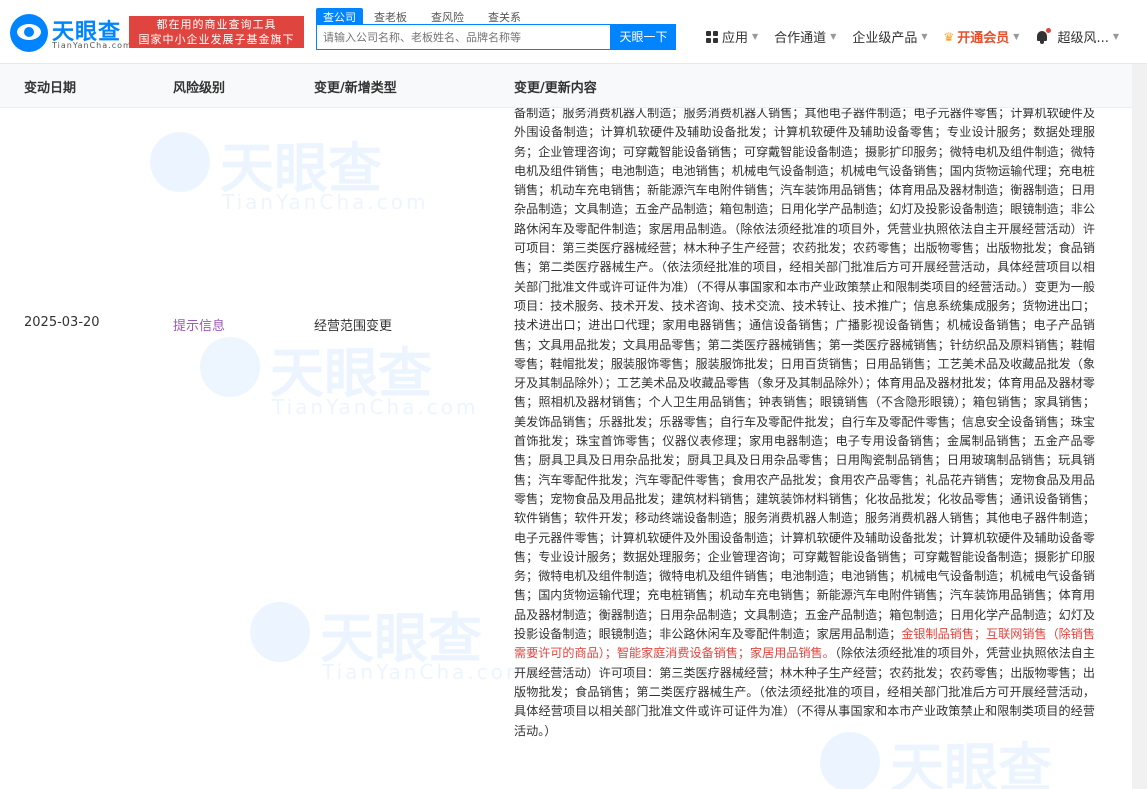  I want to click on nav-user: 超级风... ▼, so click(1088, 36).